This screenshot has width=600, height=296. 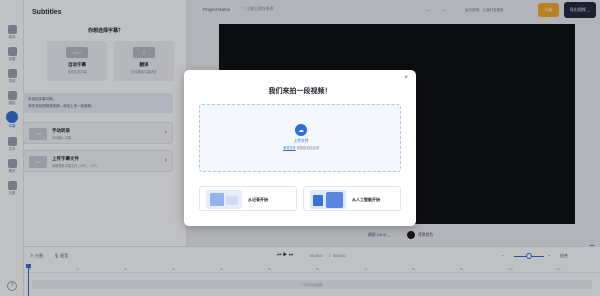 What do you see at coordinates (406, 78) in the screenshot?
I see `close-icon: ×` at bounding box center [406, 78].